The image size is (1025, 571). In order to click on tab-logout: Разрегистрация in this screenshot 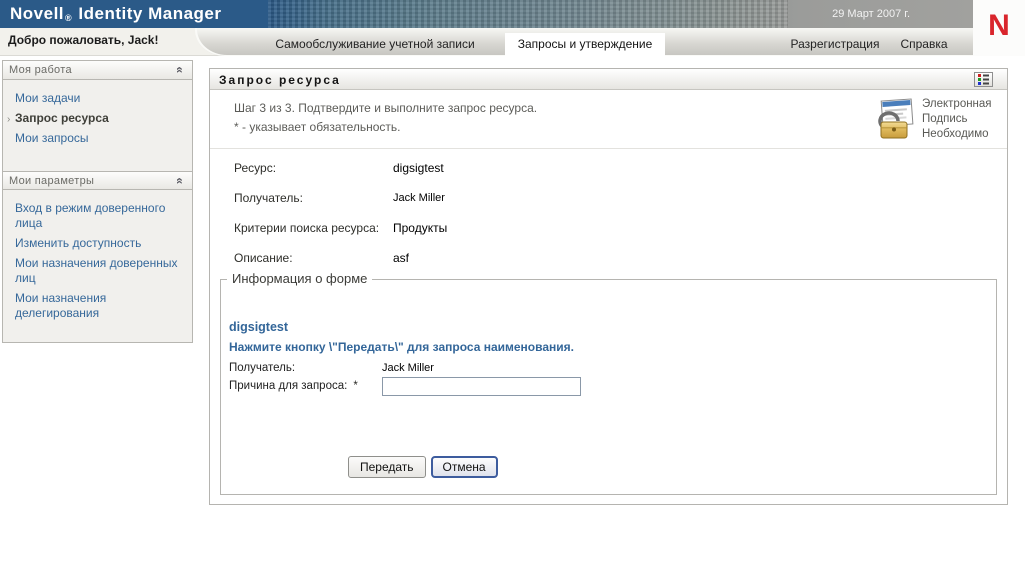, I will do `click(835, 42)`.